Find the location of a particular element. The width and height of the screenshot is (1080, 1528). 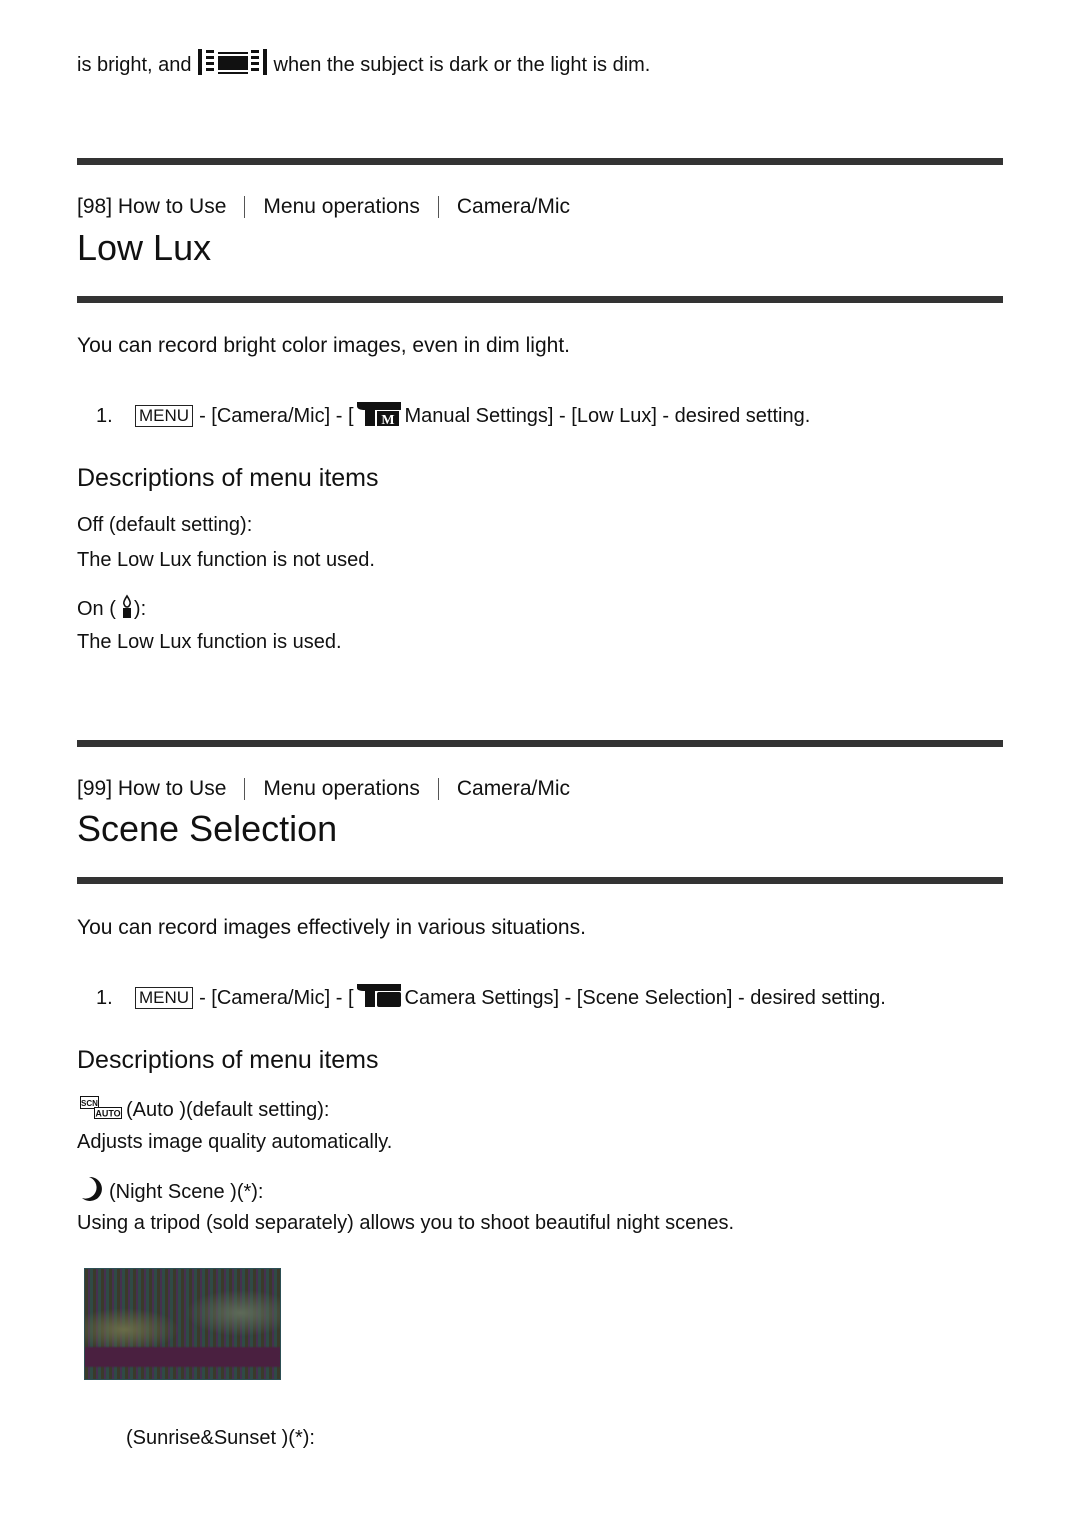

menu-item-label: SCN AUTO (Auto )(default setting): is located at coordinates (204, 1110).